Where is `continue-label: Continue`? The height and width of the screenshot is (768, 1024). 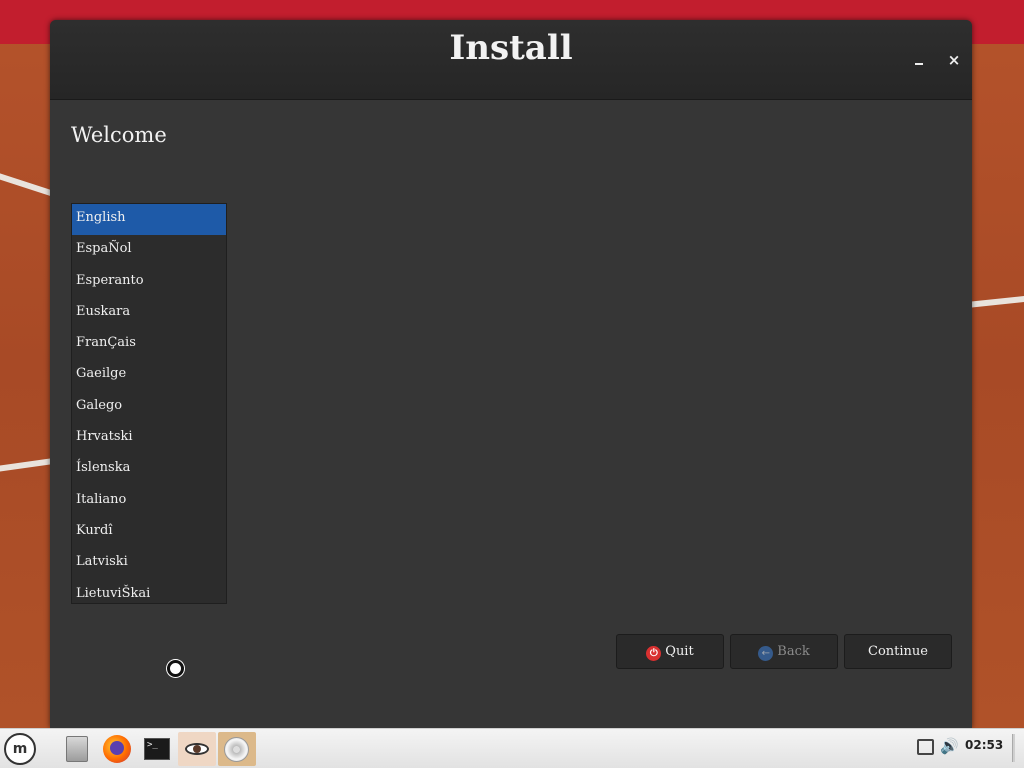
continue-label: Continue is located at coordinates (898, 651).